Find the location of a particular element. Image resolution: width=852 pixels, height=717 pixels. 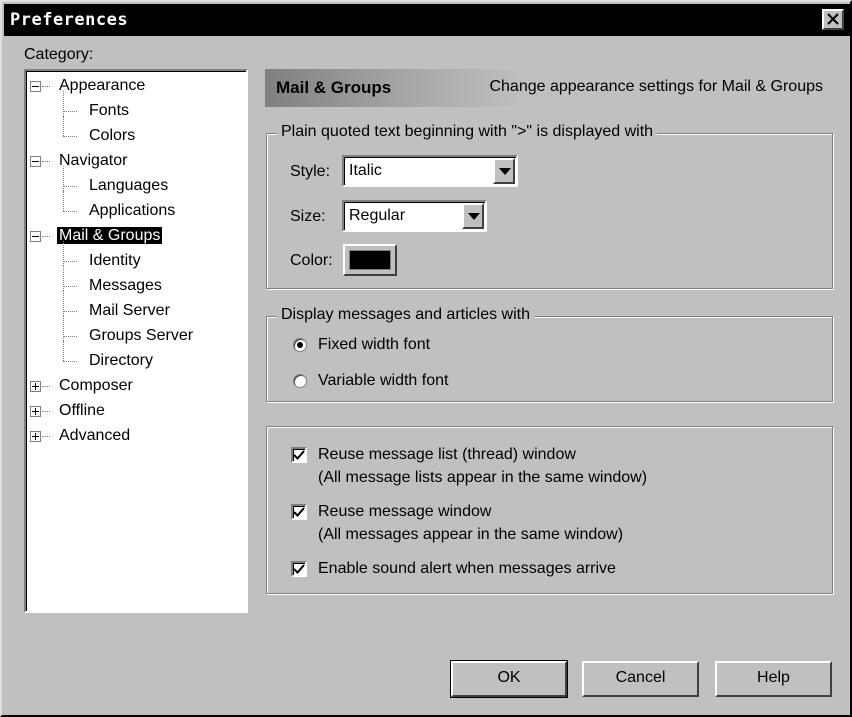

tree-item: Navigator is located at coordinates (93, 161).